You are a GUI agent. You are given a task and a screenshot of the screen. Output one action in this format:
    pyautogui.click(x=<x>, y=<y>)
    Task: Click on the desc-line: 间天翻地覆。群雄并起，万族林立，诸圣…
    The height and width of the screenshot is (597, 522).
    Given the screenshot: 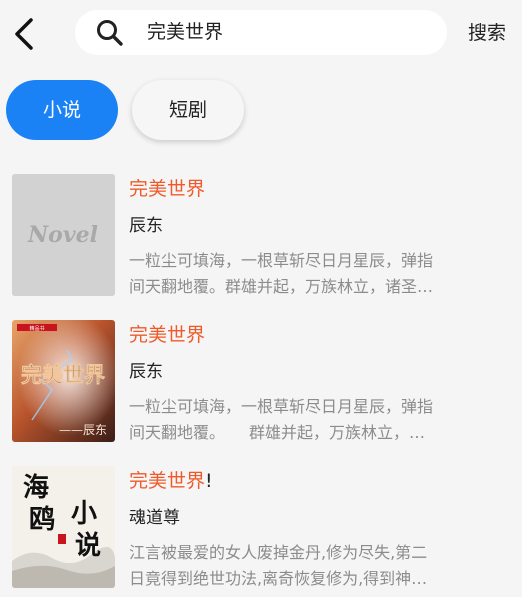 What is the action you would take?
    pyautogui.click(x=281, y=286)
    